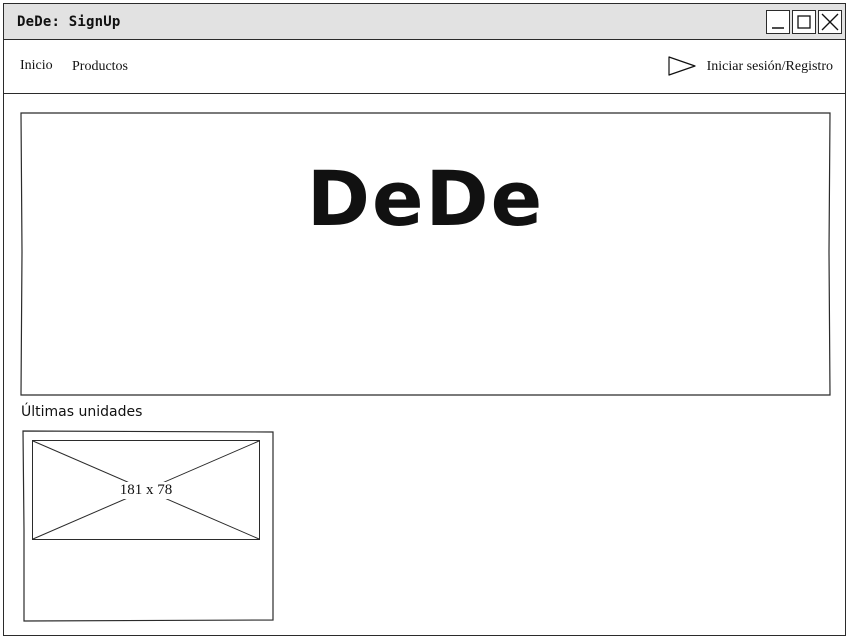 Image resolution: width=851 pixels, height=640 pixels. I want to click on section-title: Últimas unidades, so click(82, 412).